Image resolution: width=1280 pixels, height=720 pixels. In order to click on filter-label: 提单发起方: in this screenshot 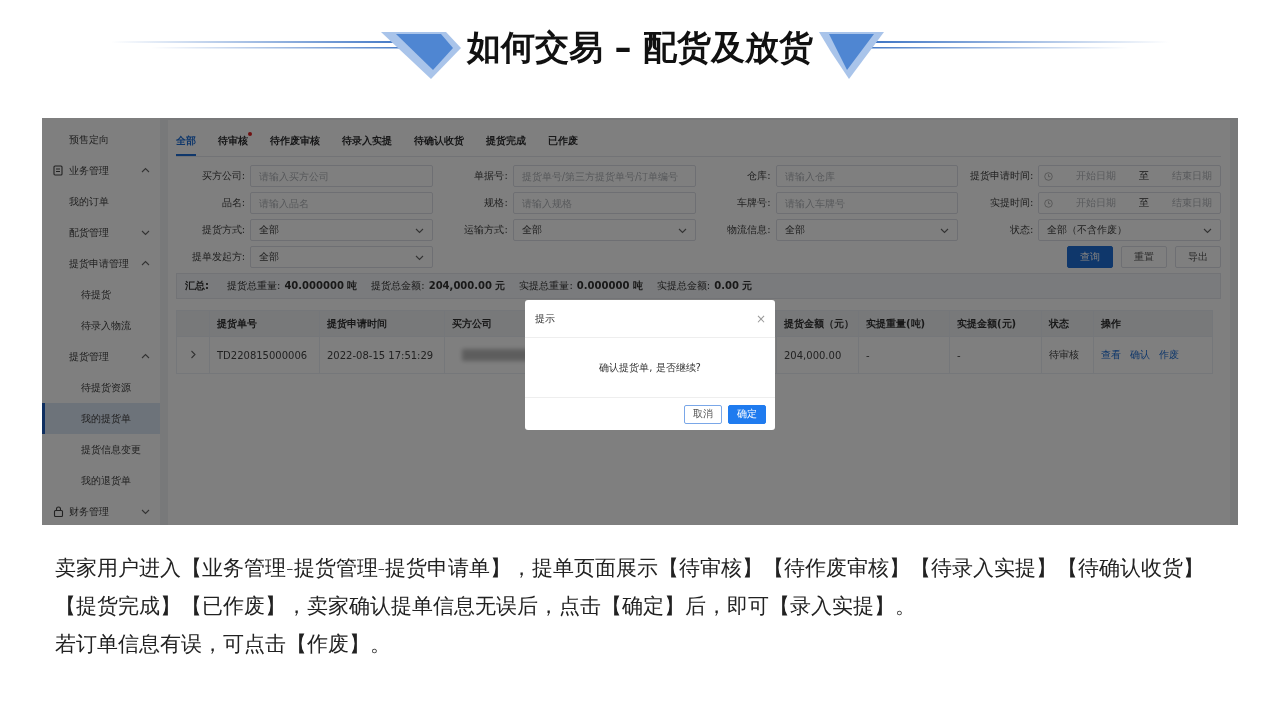, I will do `click(218, 257)`.